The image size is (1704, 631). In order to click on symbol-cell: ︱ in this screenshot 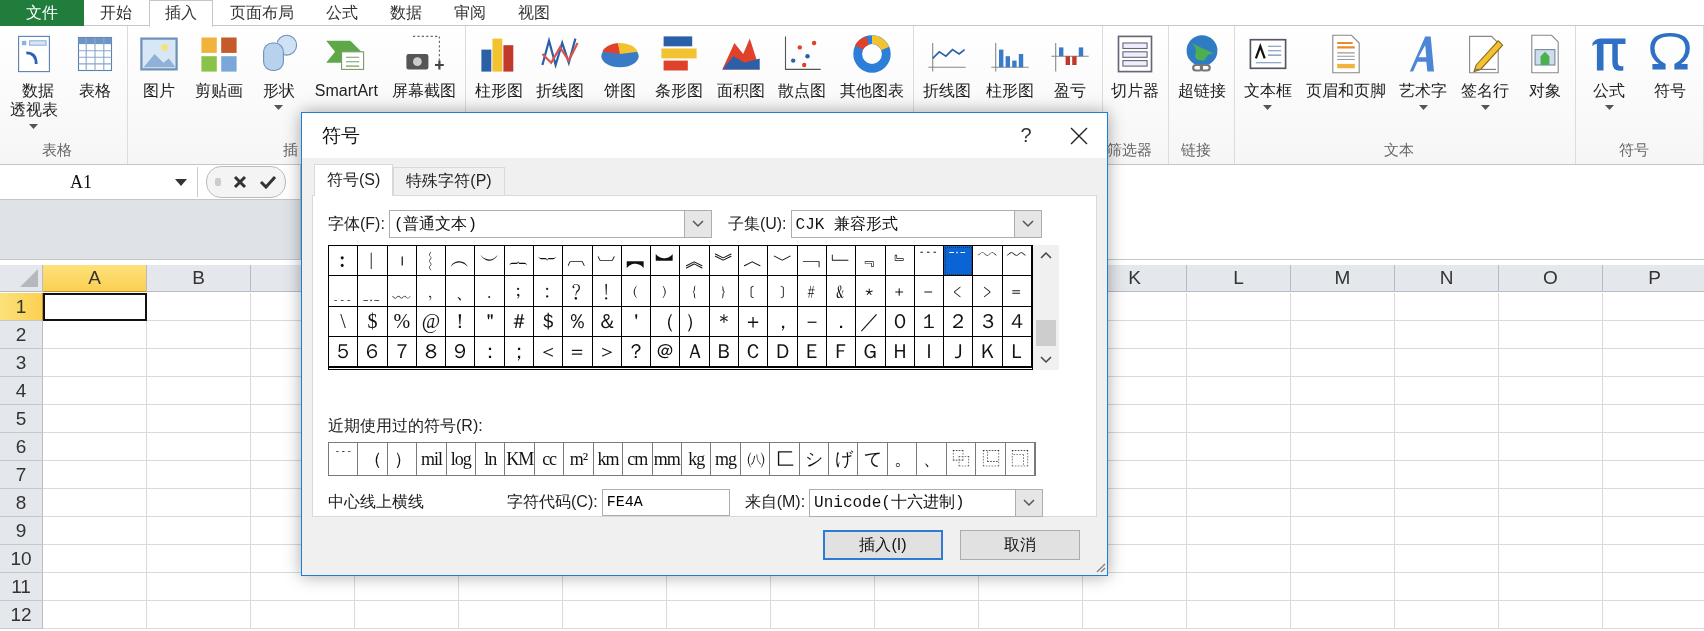, I will do `click(373, 261)`.